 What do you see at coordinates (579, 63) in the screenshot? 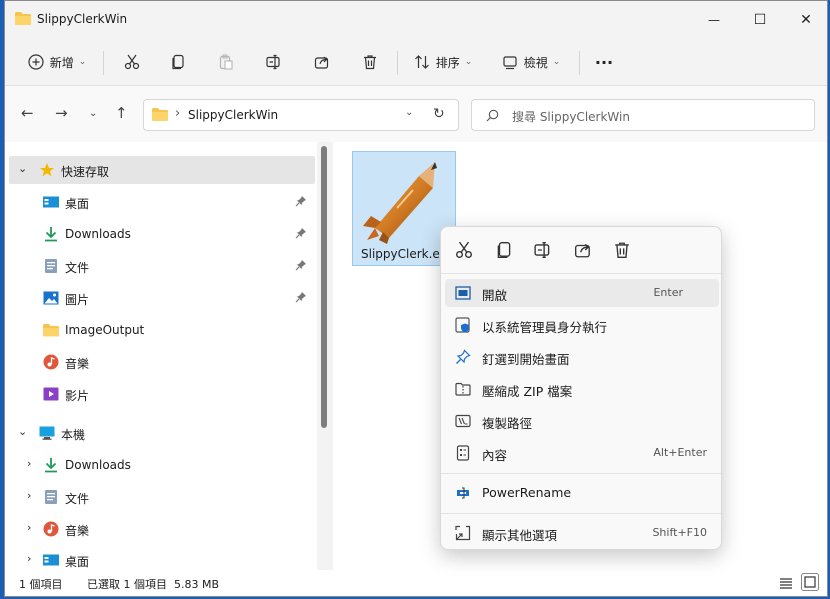
I see `divider` at bounding box center [579, 63].